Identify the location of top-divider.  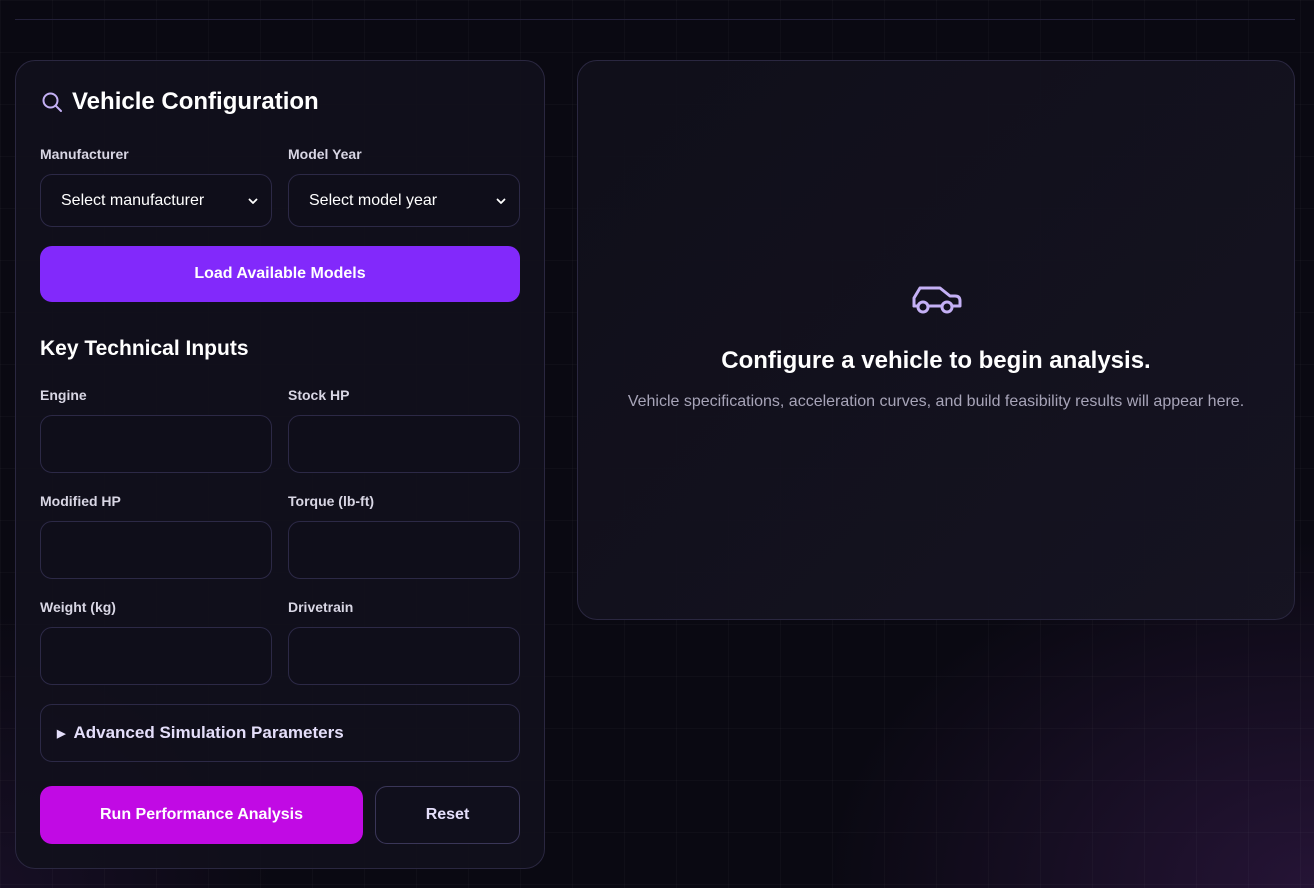
(655, 19).